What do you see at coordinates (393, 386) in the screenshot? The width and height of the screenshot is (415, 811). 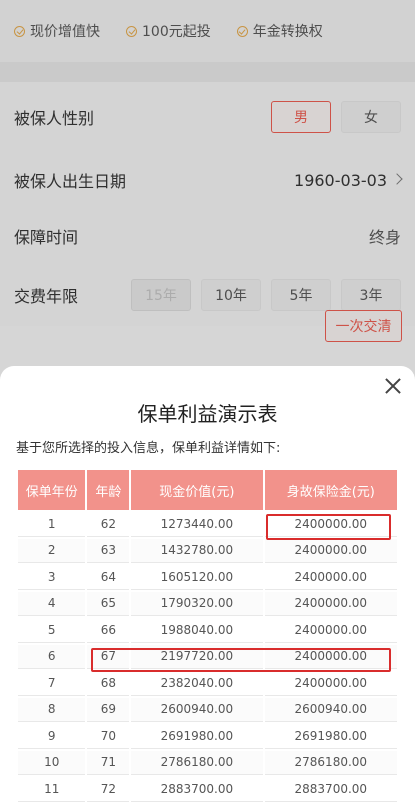 I see `close-icon` at bounding box center [393, 386].